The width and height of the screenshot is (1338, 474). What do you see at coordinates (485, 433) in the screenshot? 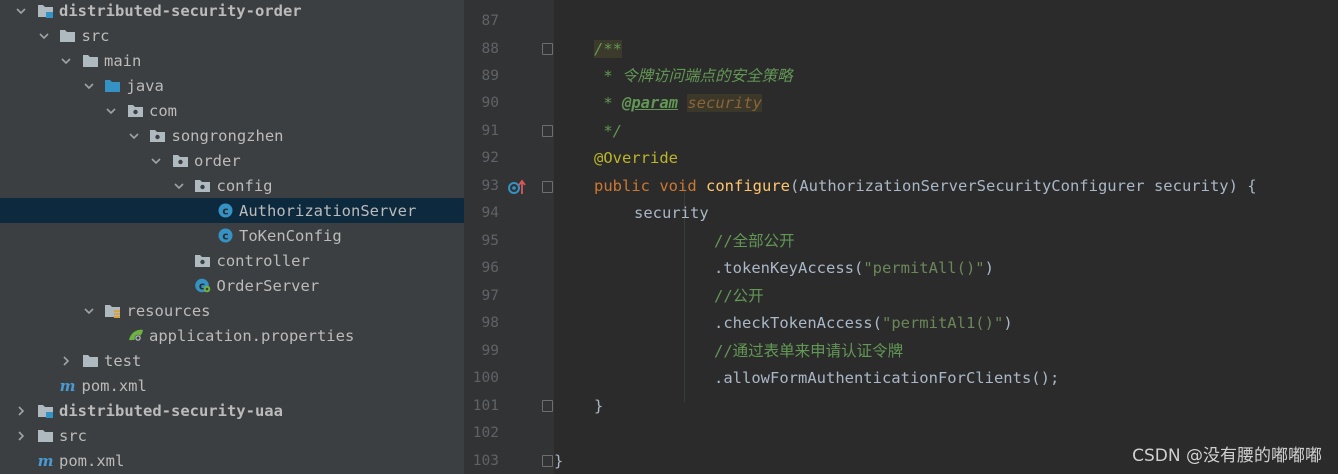
I see `line-number: 102` at bounding box center [485, 433].